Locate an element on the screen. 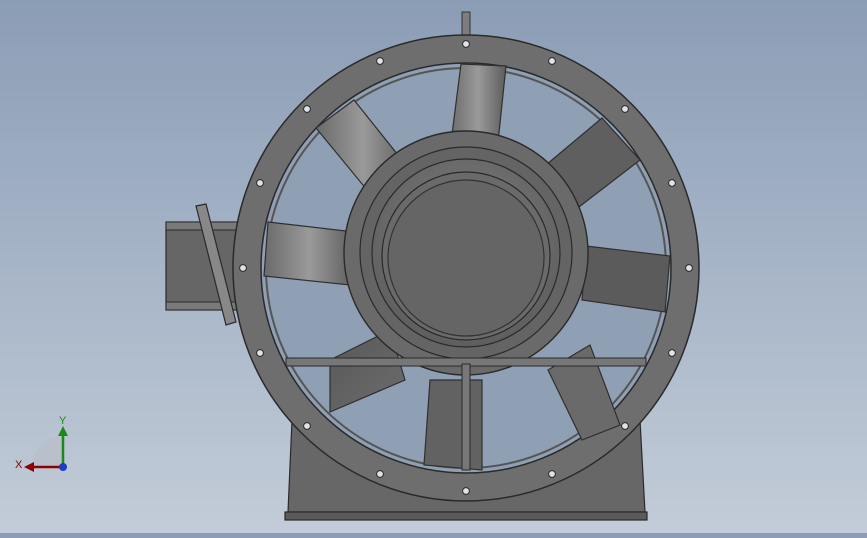  blade-bottom is located at coordinates (453, 425).